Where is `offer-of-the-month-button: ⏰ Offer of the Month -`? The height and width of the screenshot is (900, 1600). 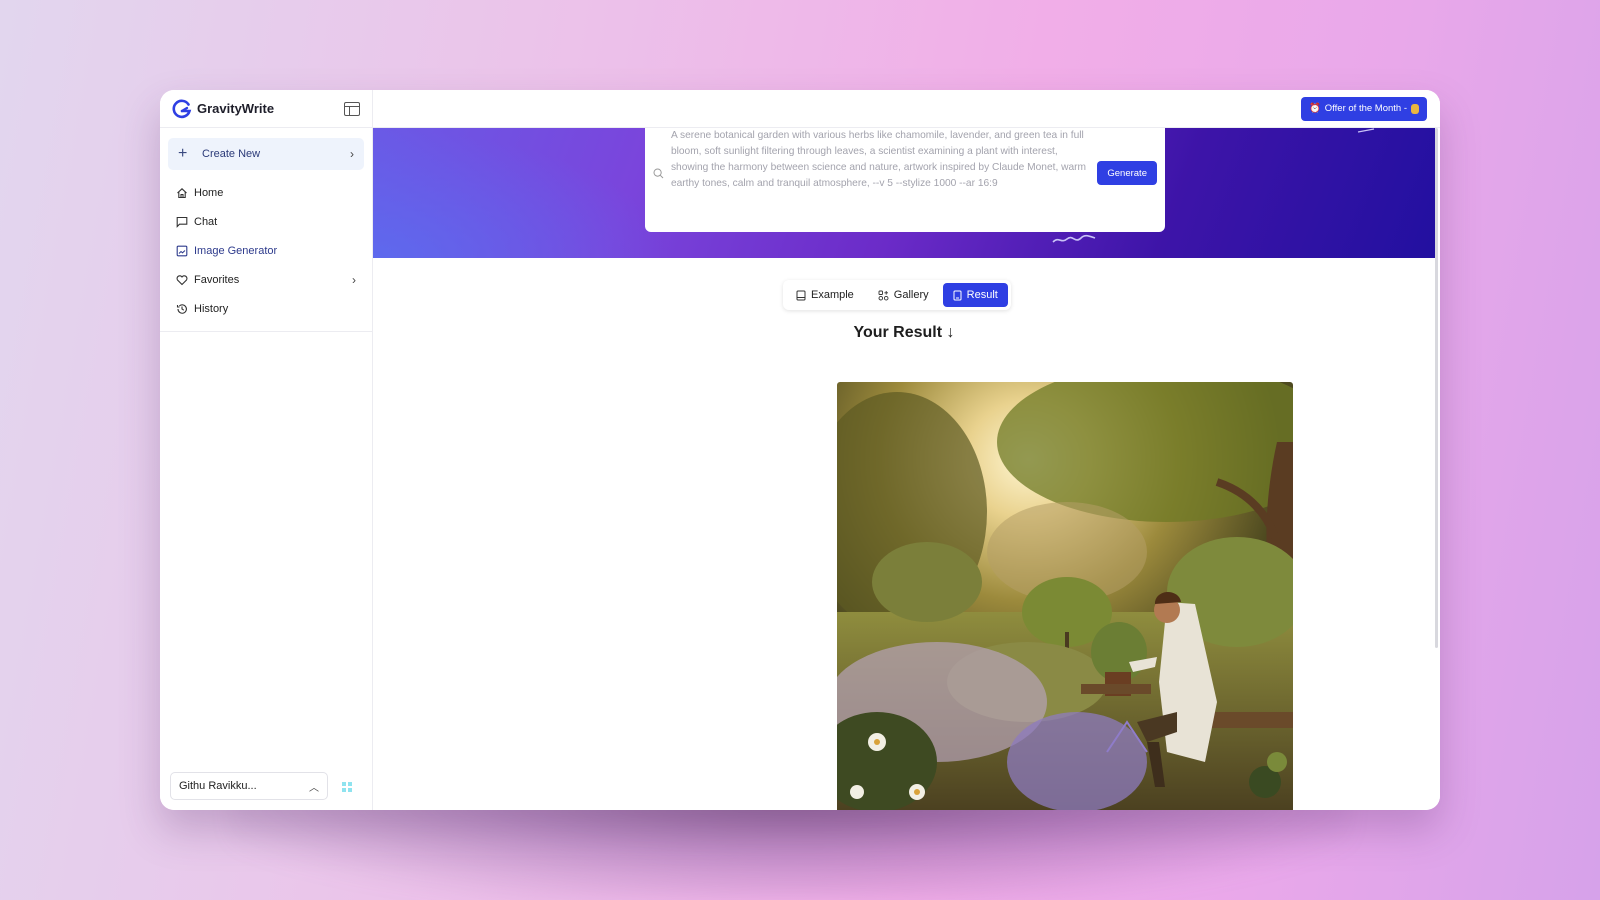
offer-of-the-month-button: ⏰ Offer of the Month - is located at coordinates (1363, 108).